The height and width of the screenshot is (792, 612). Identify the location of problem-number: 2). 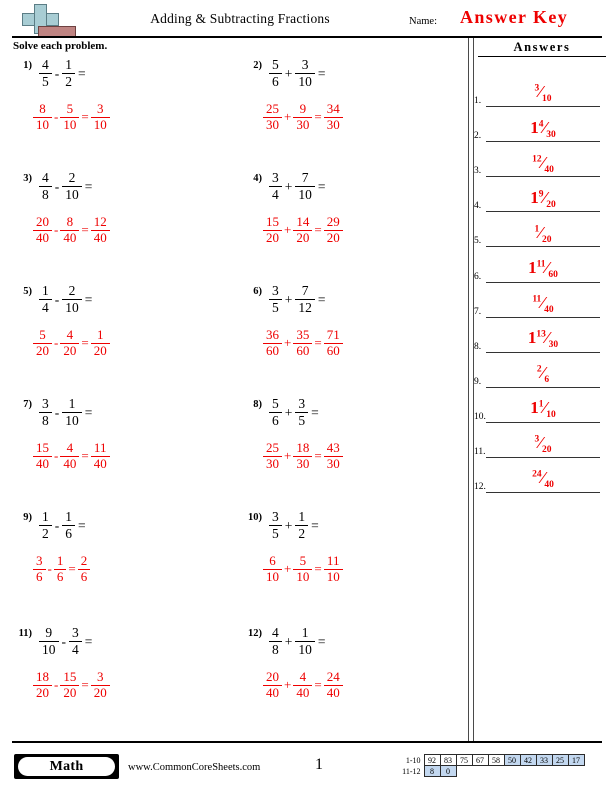
(257, 65).